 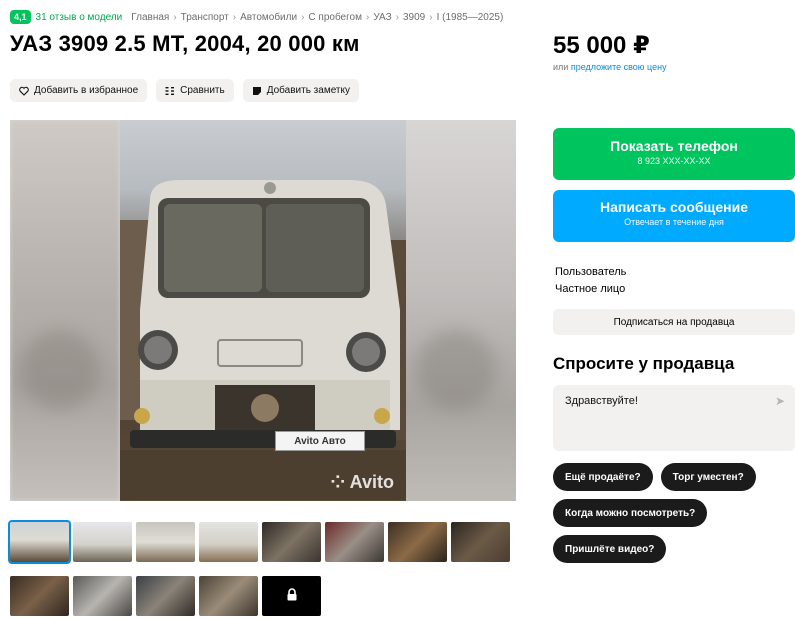 I want to click on photo-blur-left, so click(x=65, y=310).